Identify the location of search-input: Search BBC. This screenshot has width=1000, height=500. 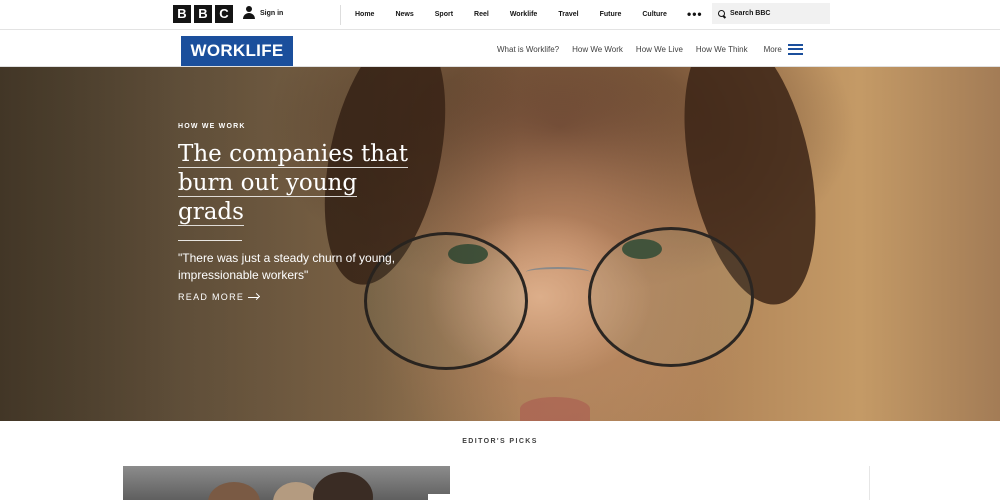
(771, 13).